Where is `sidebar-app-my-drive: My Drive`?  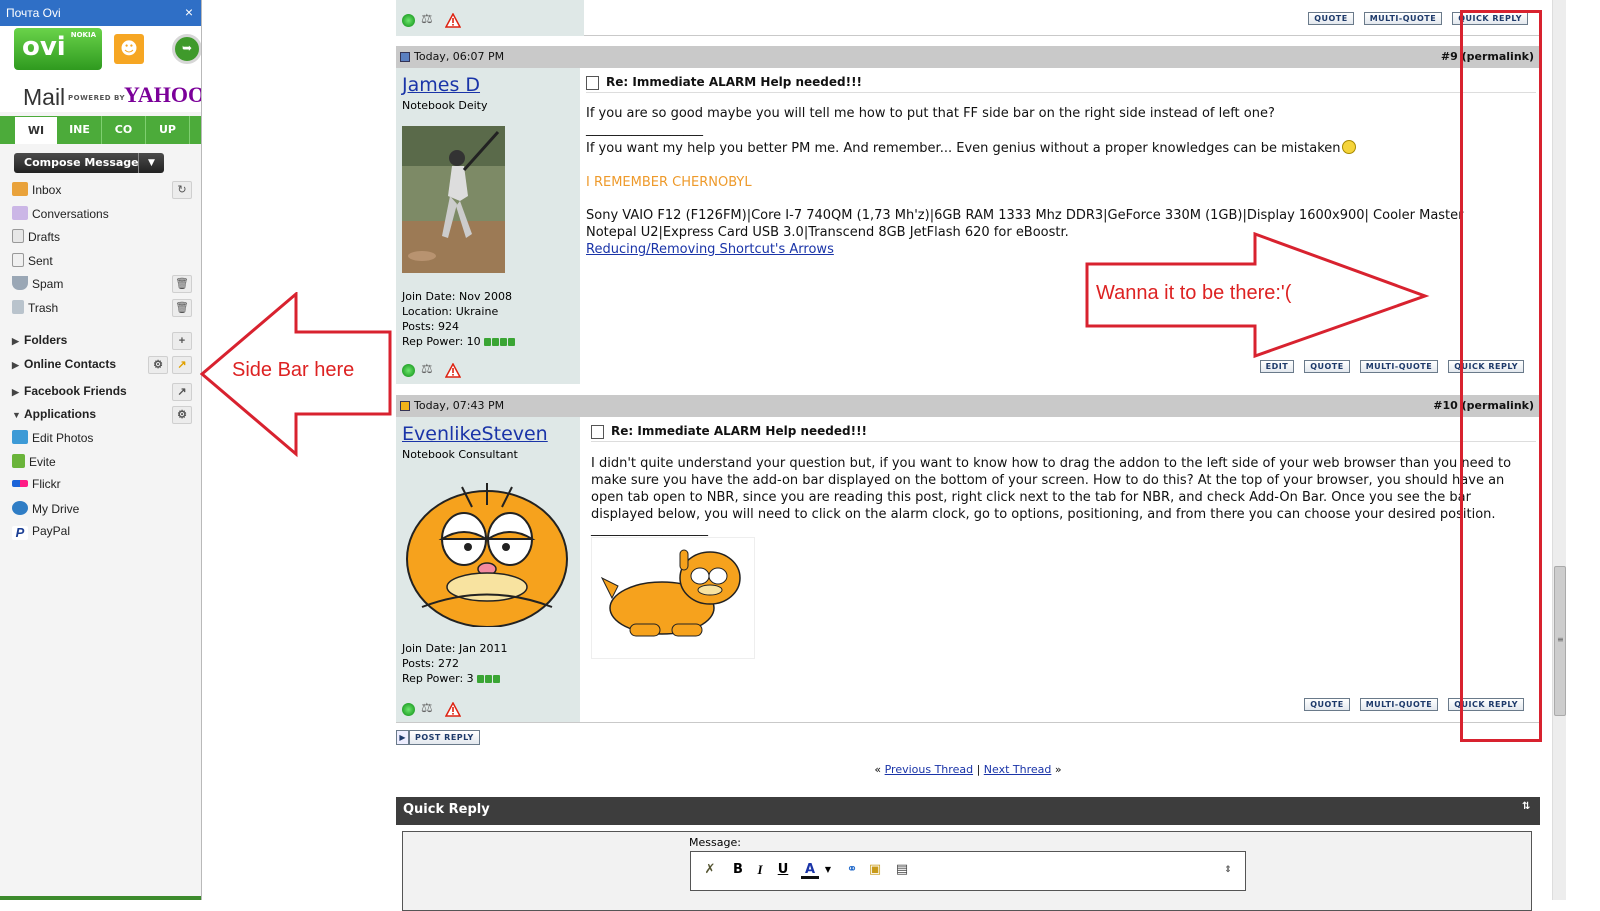 sidebar-app-my-drive: My Drive is located at coordinates (102, 511).